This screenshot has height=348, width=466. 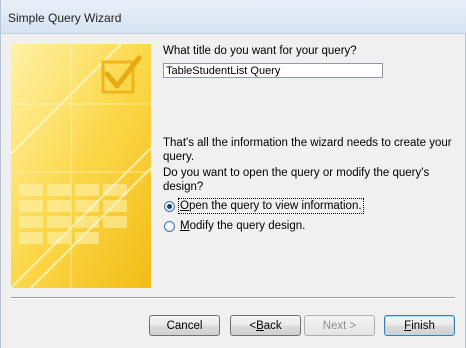 I want to click on title-bar: Simple Query Wizard, so click(x=233, y=17).